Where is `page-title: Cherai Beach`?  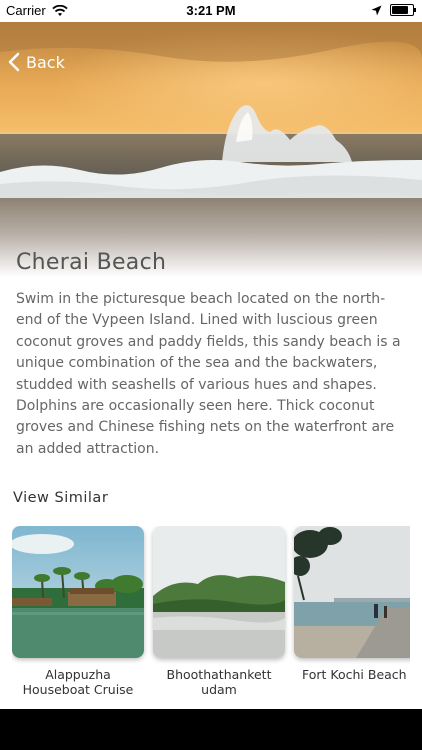
page-title: Cherai Beach is located at coordinates (91, 262).